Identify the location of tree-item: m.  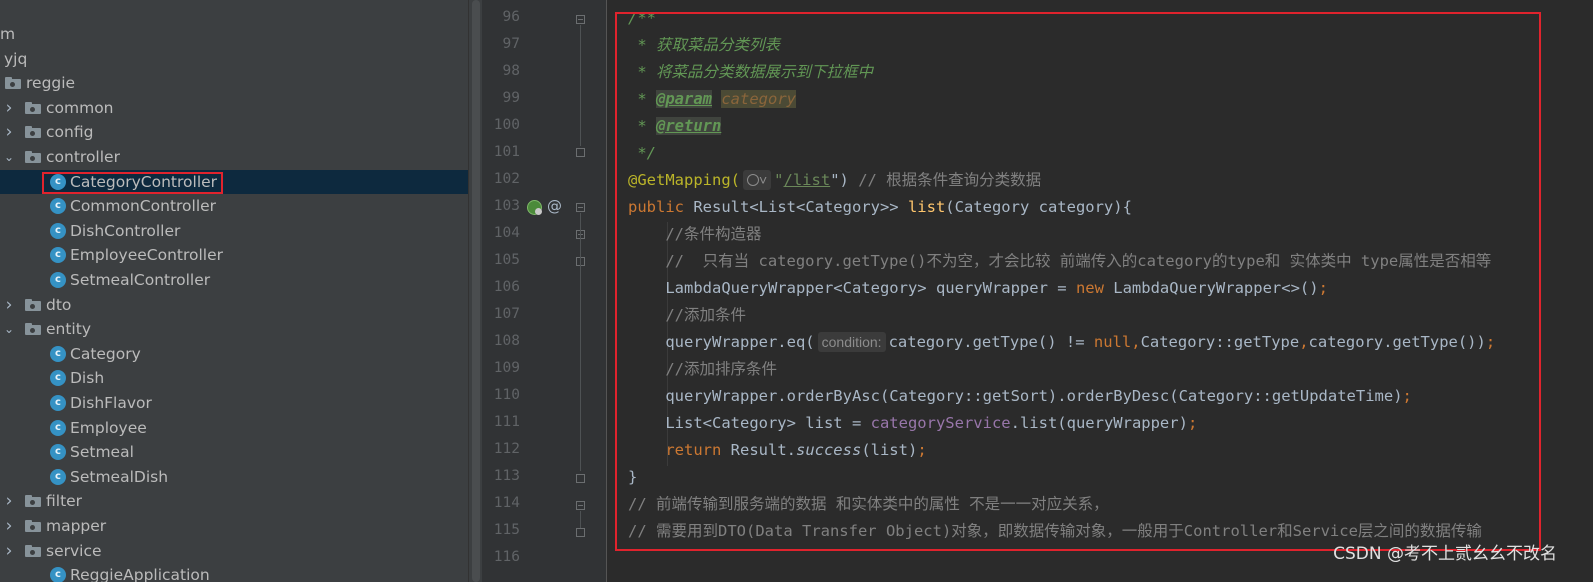
(241, 34).